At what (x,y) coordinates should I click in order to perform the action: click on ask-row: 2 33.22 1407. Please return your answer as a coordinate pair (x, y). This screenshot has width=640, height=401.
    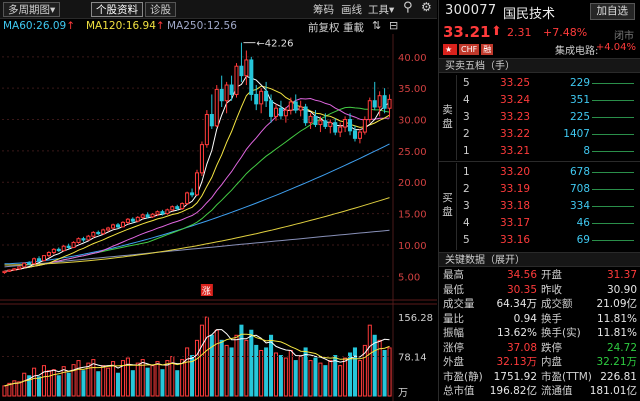
    Looking at the image, I should click on (549, 134).